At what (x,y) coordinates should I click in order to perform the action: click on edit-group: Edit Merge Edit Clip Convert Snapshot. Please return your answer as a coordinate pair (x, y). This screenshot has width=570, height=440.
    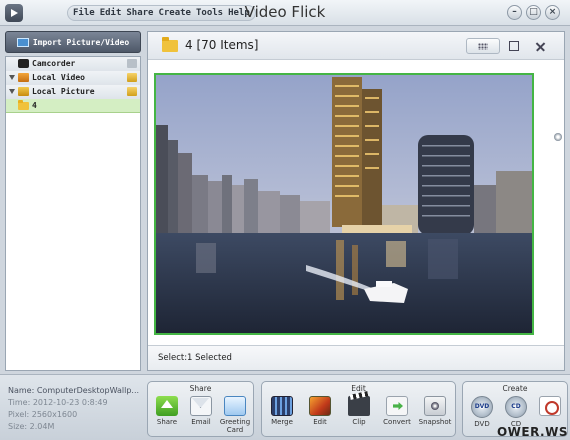
    Looking at the image, I should click on (358, 409).